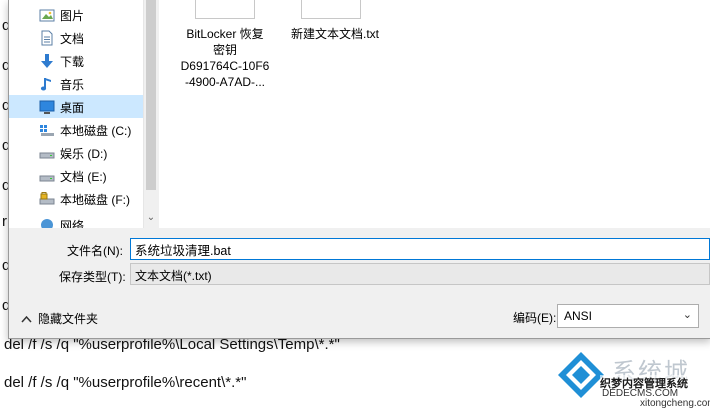  I want to click on music-icon, so click(45, 84).